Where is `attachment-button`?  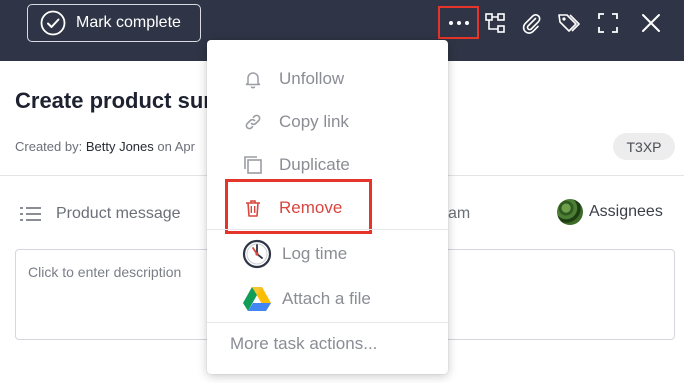
attachment-button is located at coordinates (531, 23).